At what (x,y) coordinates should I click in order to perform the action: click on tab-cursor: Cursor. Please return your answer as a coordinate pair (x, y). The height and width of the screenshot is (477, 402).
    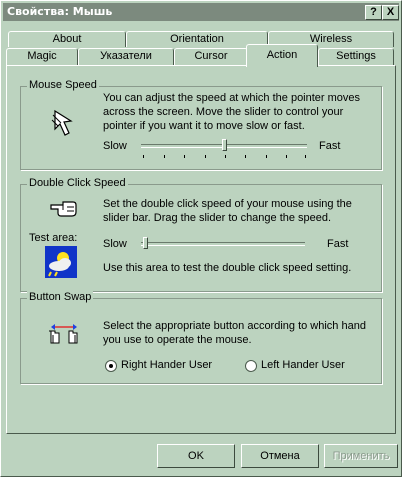
    Looking at the image, I should click on (211, 57).